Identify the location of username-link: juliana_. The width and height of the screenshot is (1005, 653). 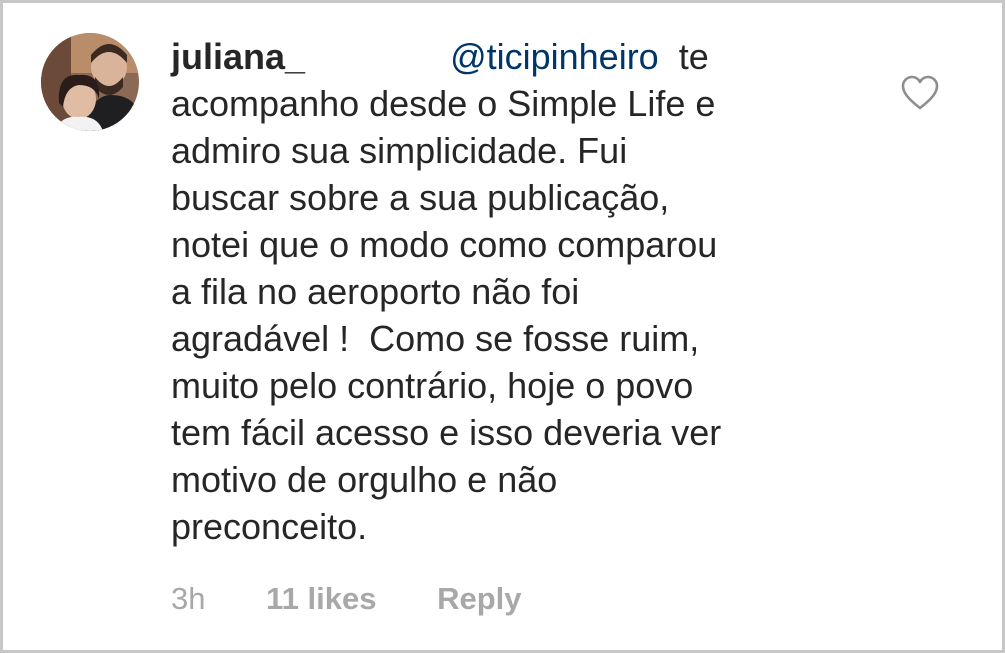
(238, 56).